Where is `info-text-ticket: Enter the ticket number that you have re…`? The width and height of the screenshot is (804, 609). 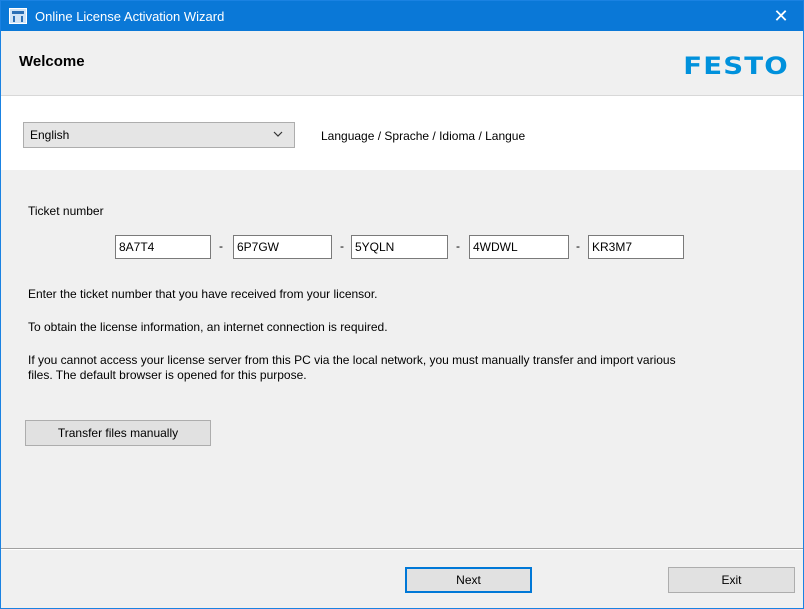 info-text-ticket: Enter the ticket number that you have re… is located at coordinates (203, 294).